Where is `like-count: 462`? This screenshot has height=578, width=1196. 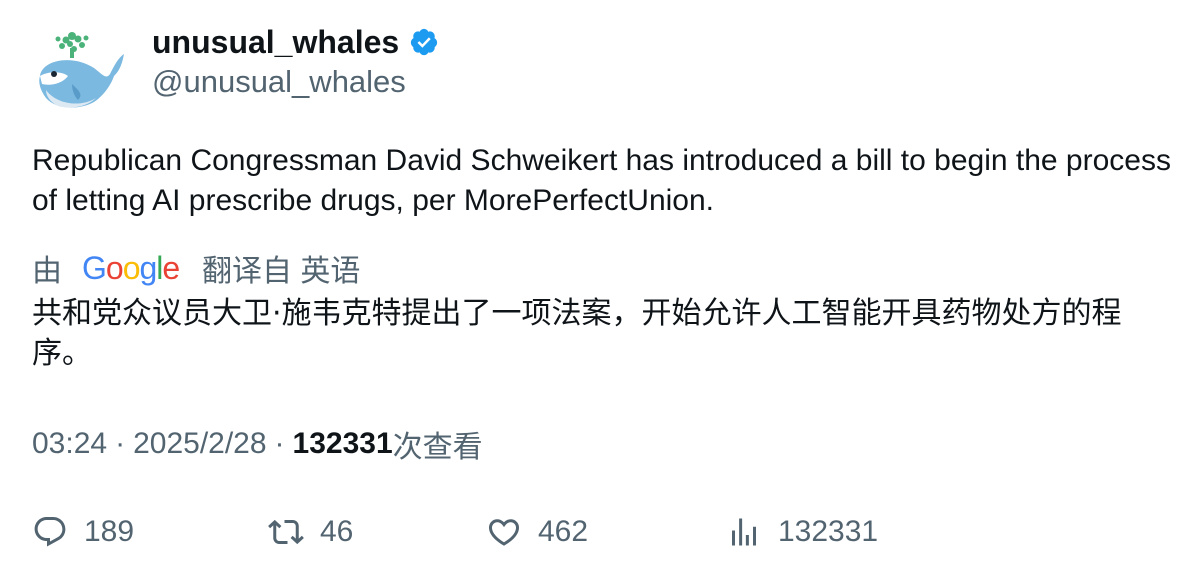
like-count: 462 is located at coordinates (563, 531).